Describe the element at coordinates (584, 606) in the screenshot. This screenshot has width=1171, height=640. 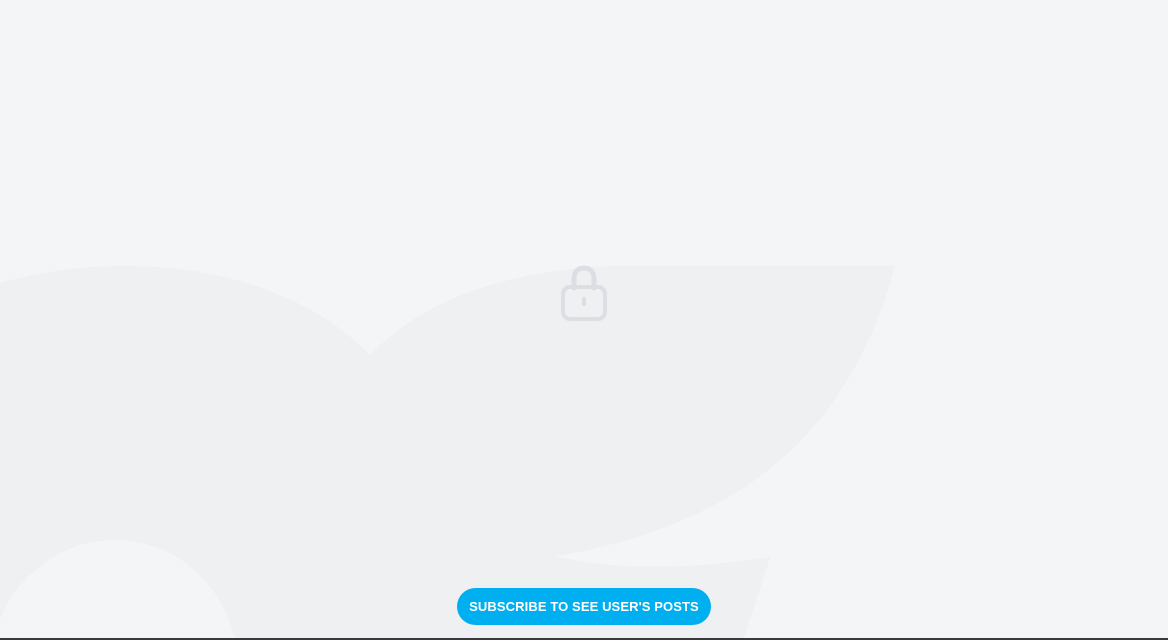
I see `subscribe-button: SUBSCRIBE TO SEE USER'S POSTS` at that location.